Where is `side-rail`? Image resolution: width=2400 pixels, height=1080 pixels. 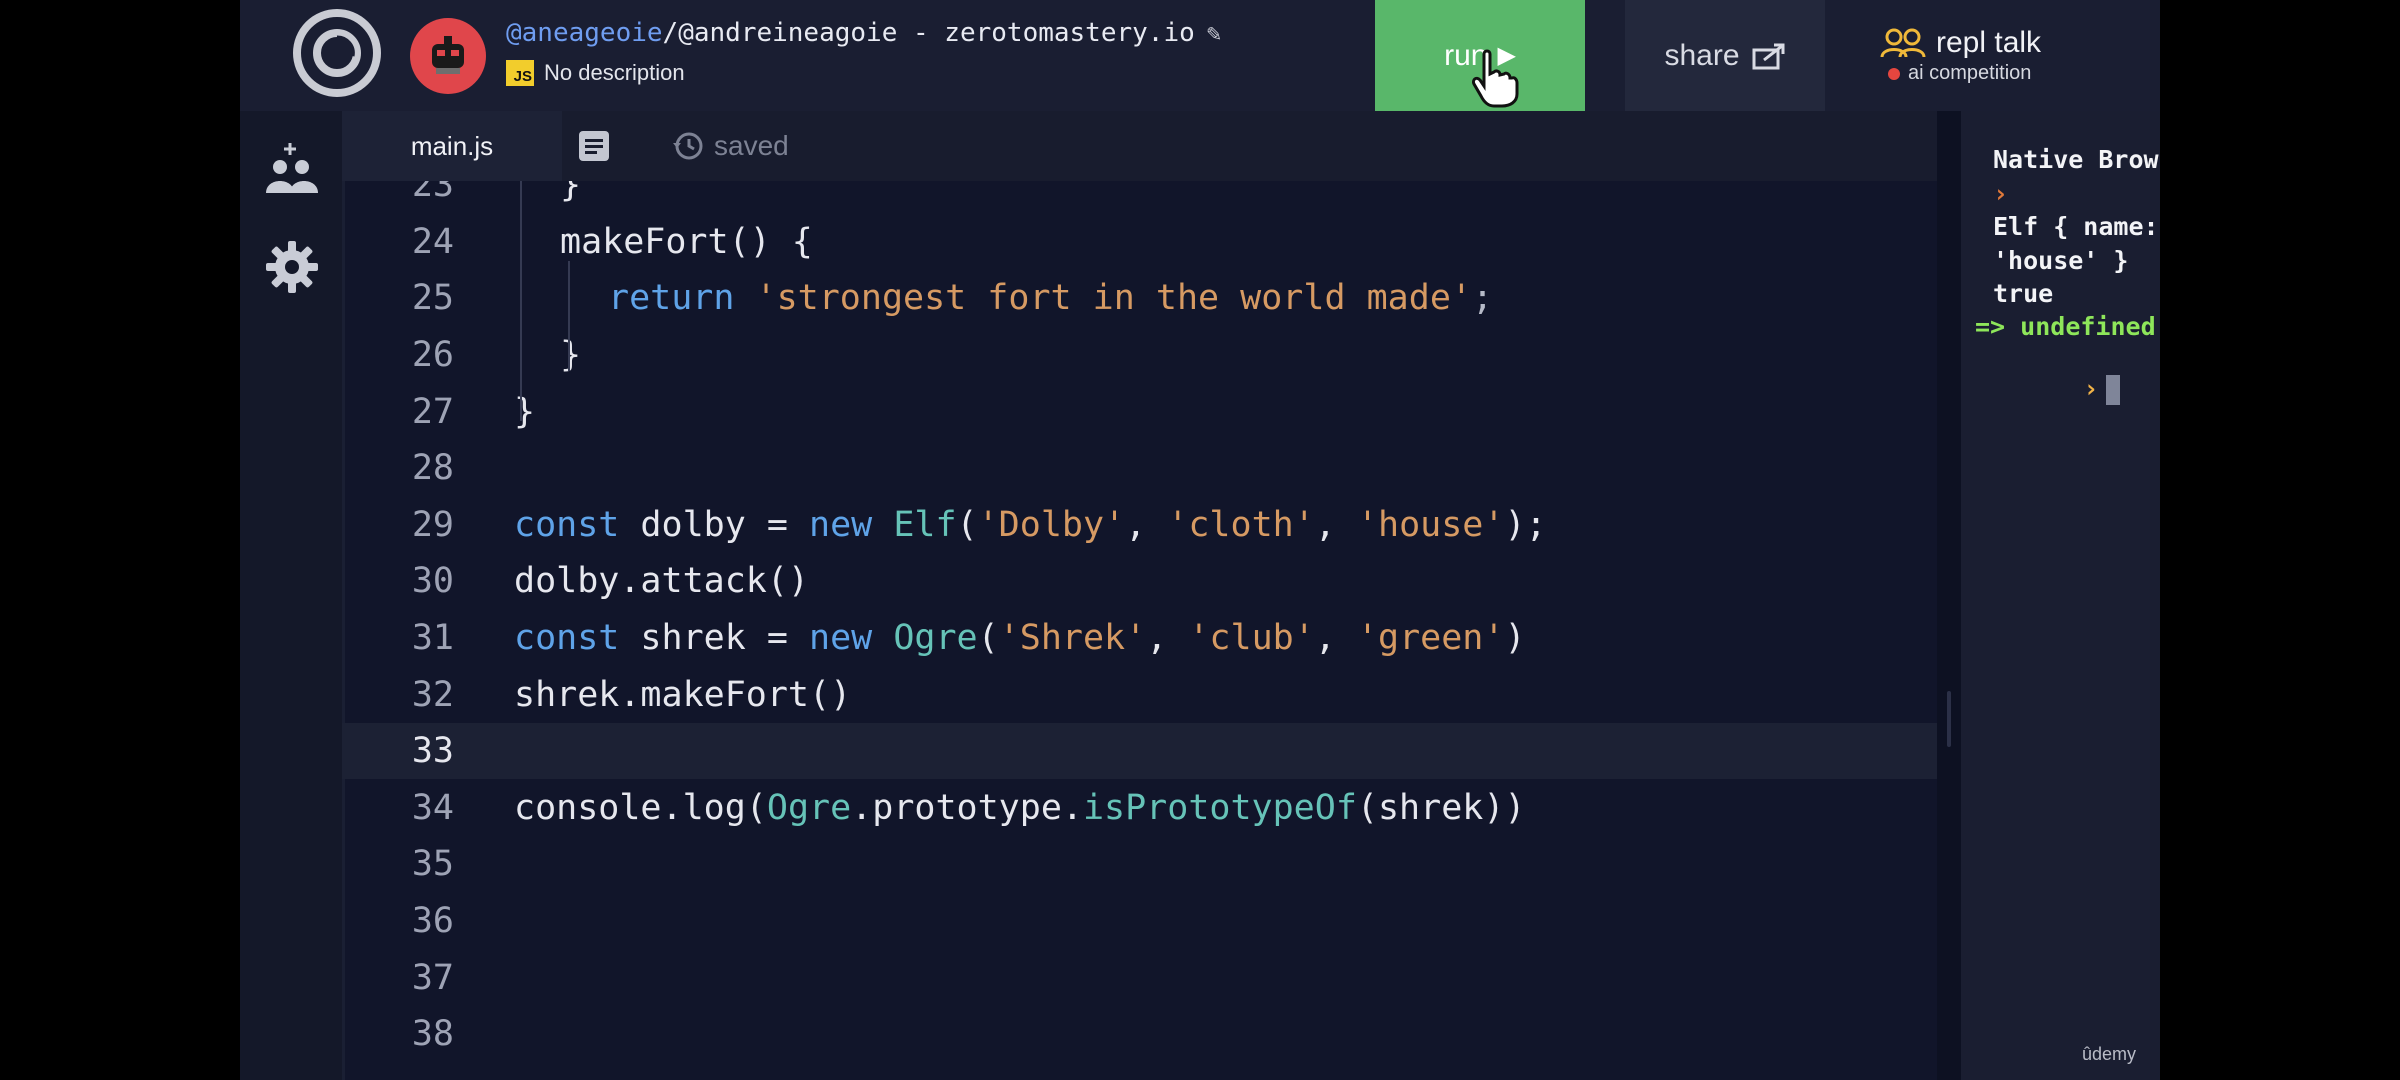
side-rail is located at coordinates (291, 595).